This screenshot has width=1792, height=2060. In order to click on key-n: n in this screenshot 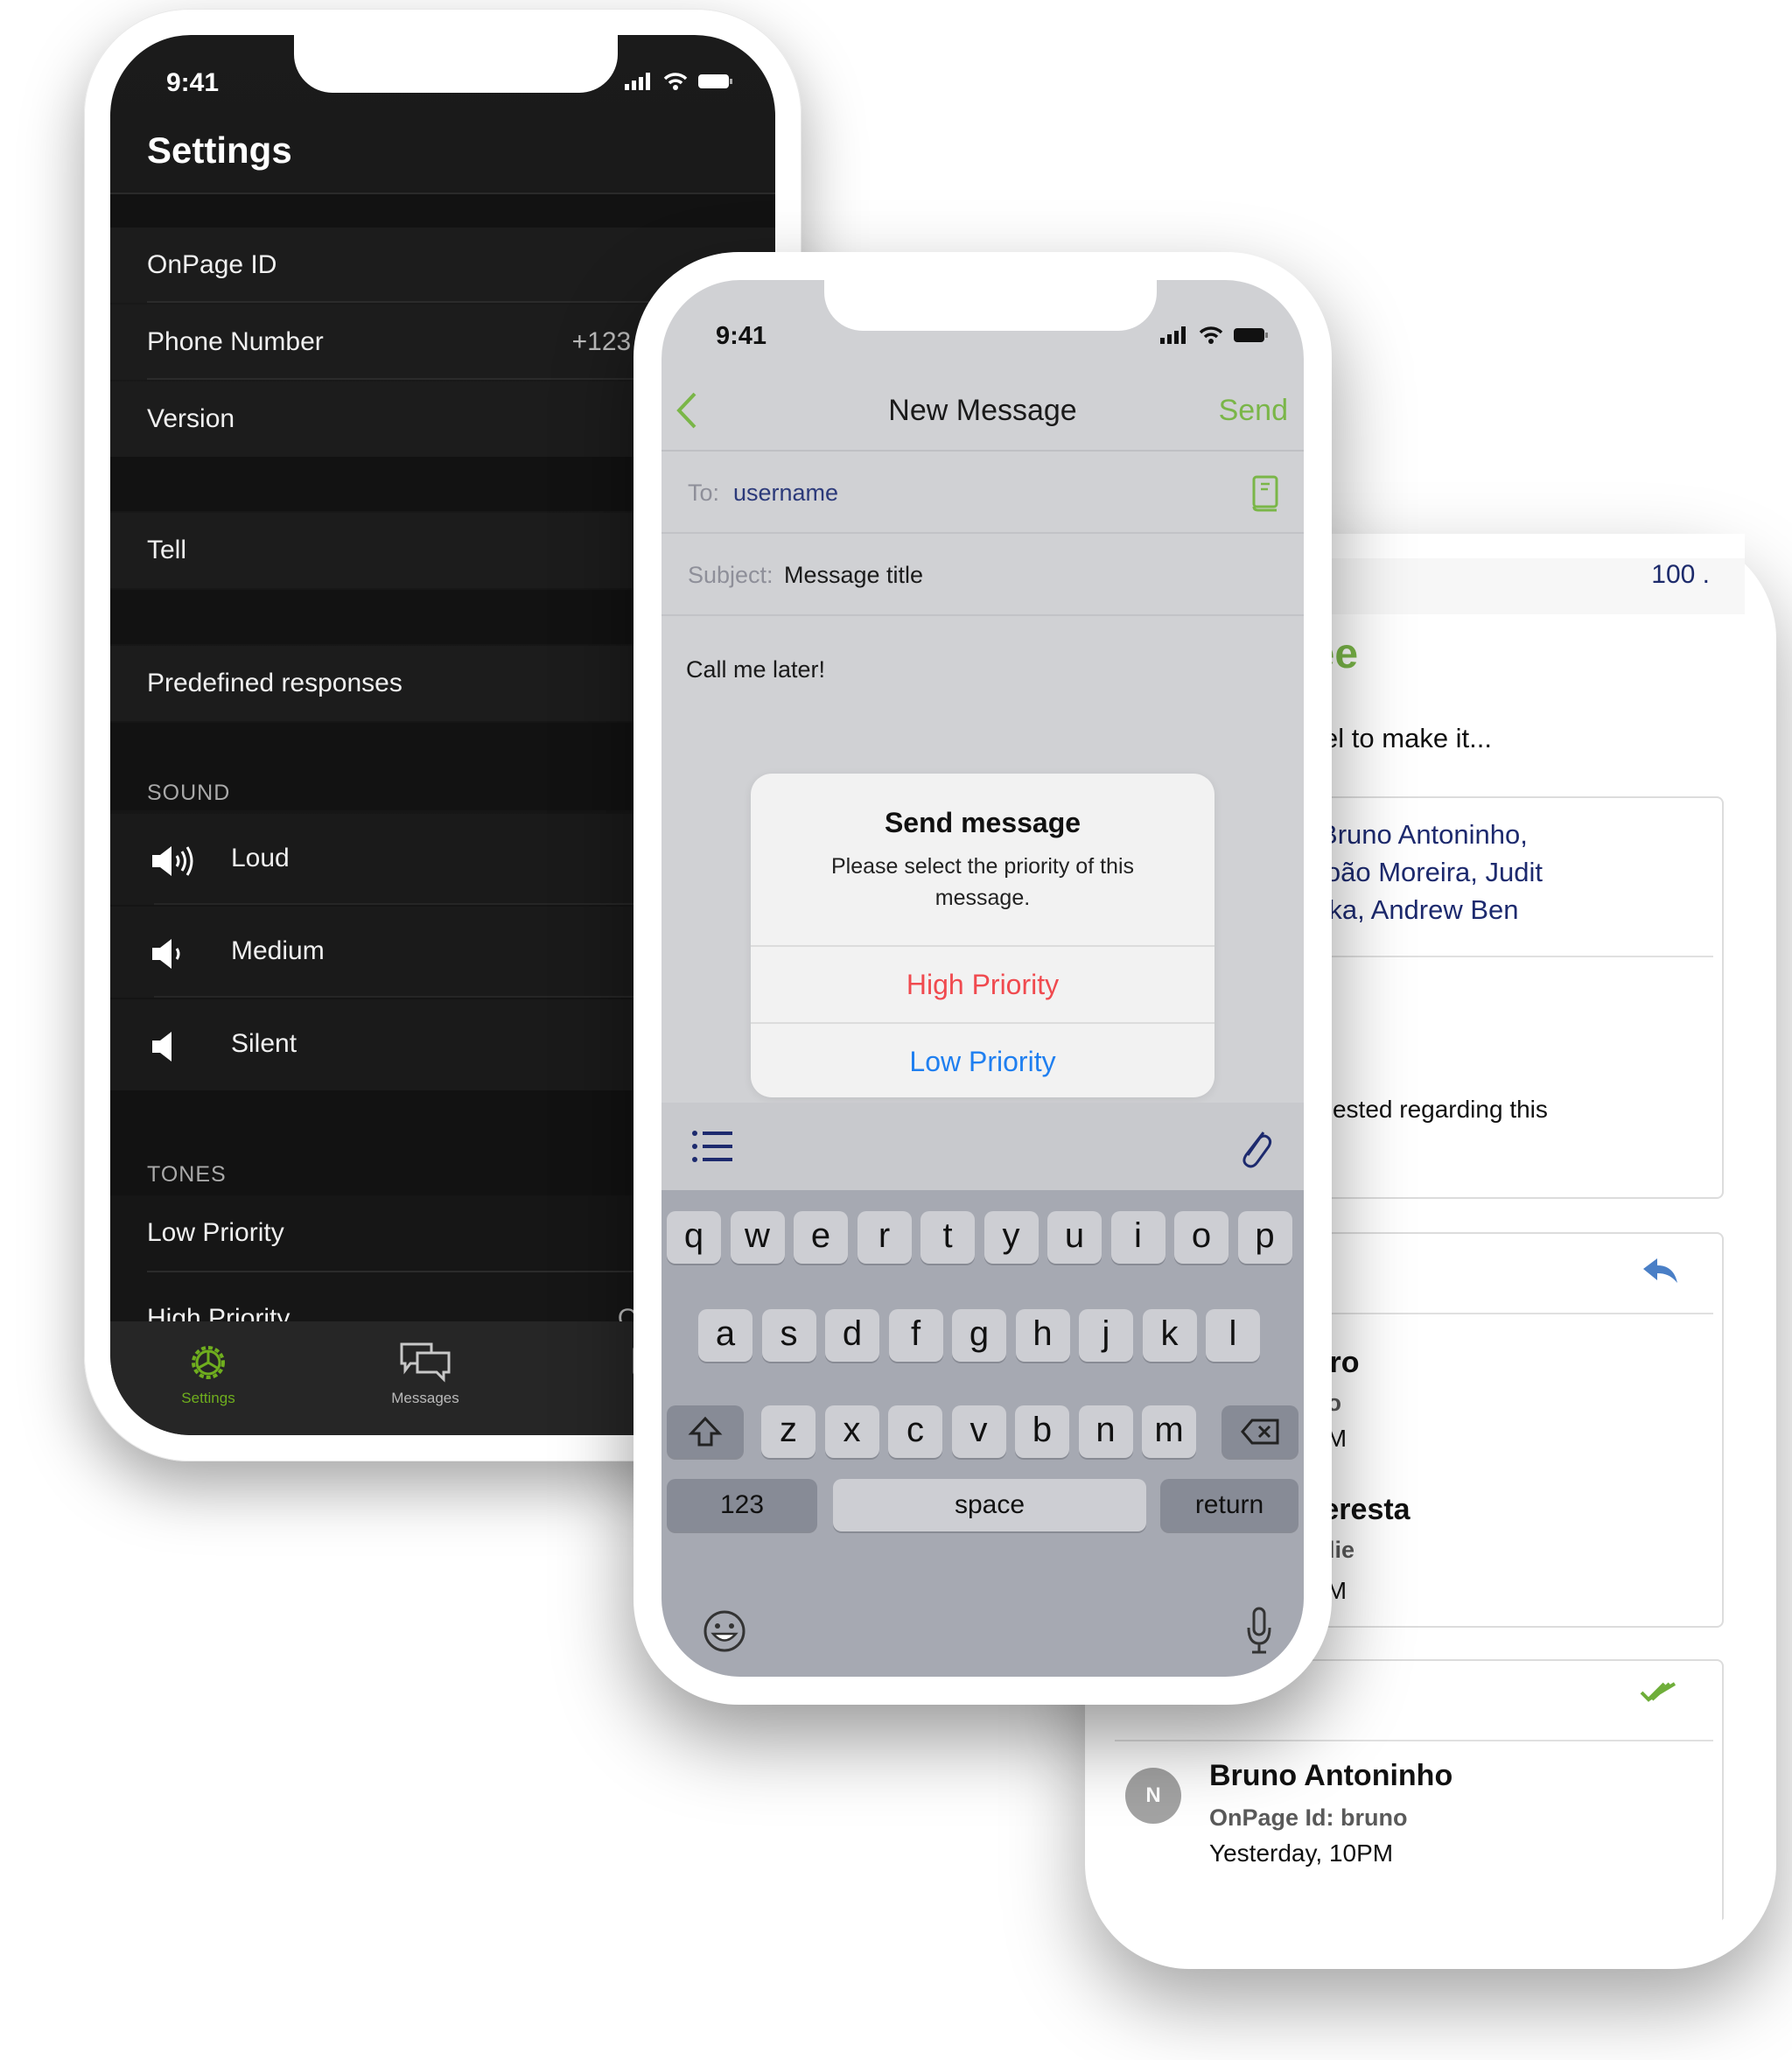, I will do `click(1105, 1431)`.